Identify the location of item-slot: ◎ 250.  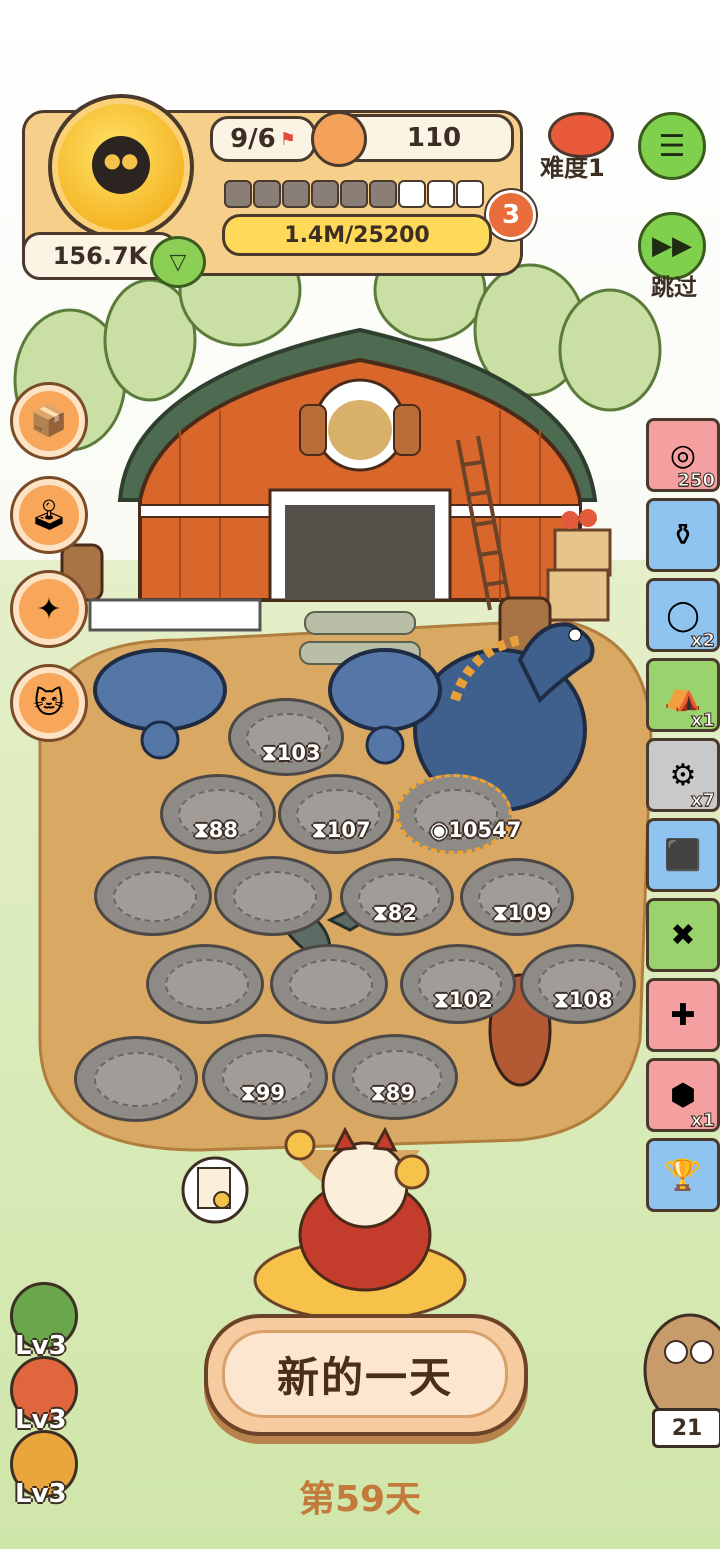
(683, 455).